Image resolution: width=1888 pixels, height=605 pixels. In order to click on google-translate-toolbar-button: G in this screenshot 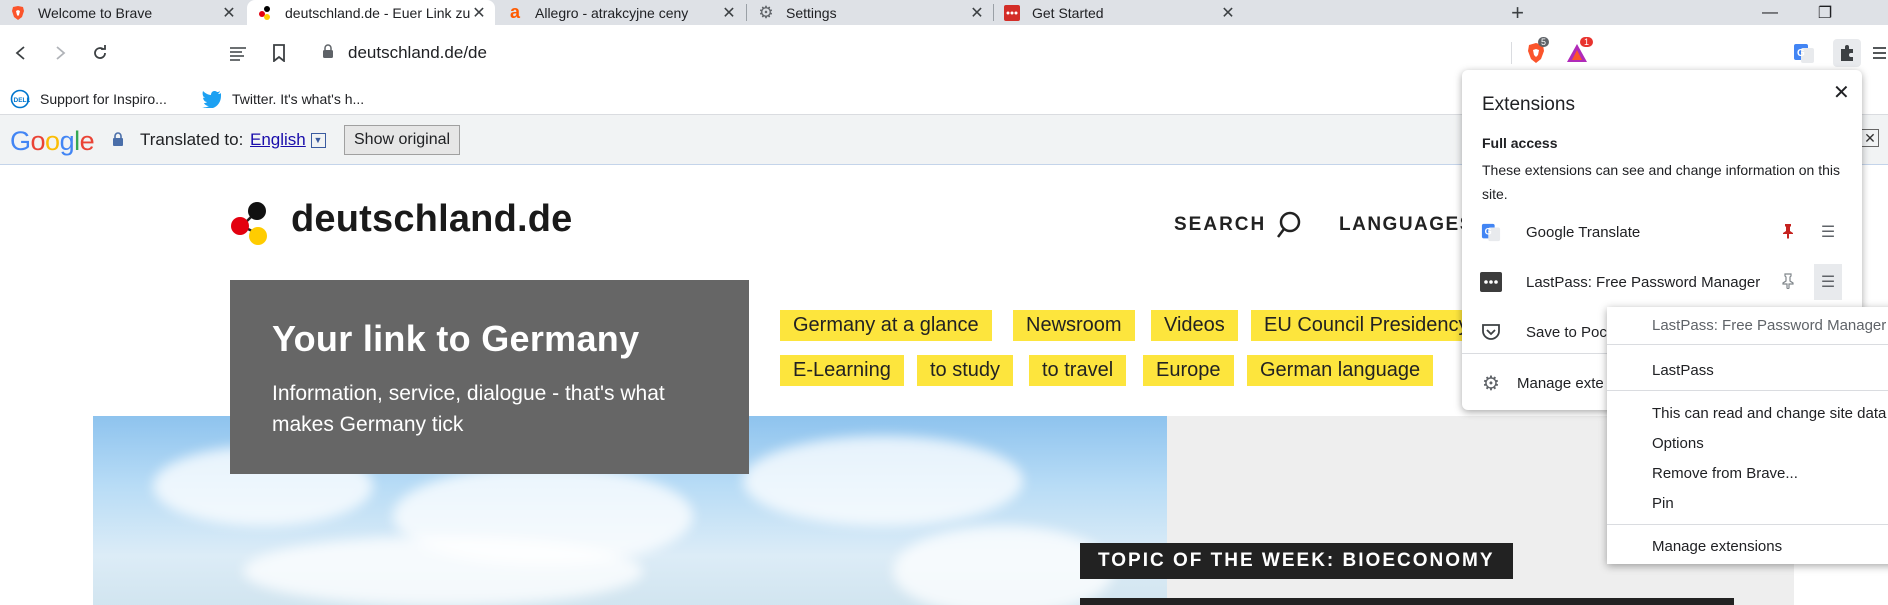, I will do `click(1804, 53)`.